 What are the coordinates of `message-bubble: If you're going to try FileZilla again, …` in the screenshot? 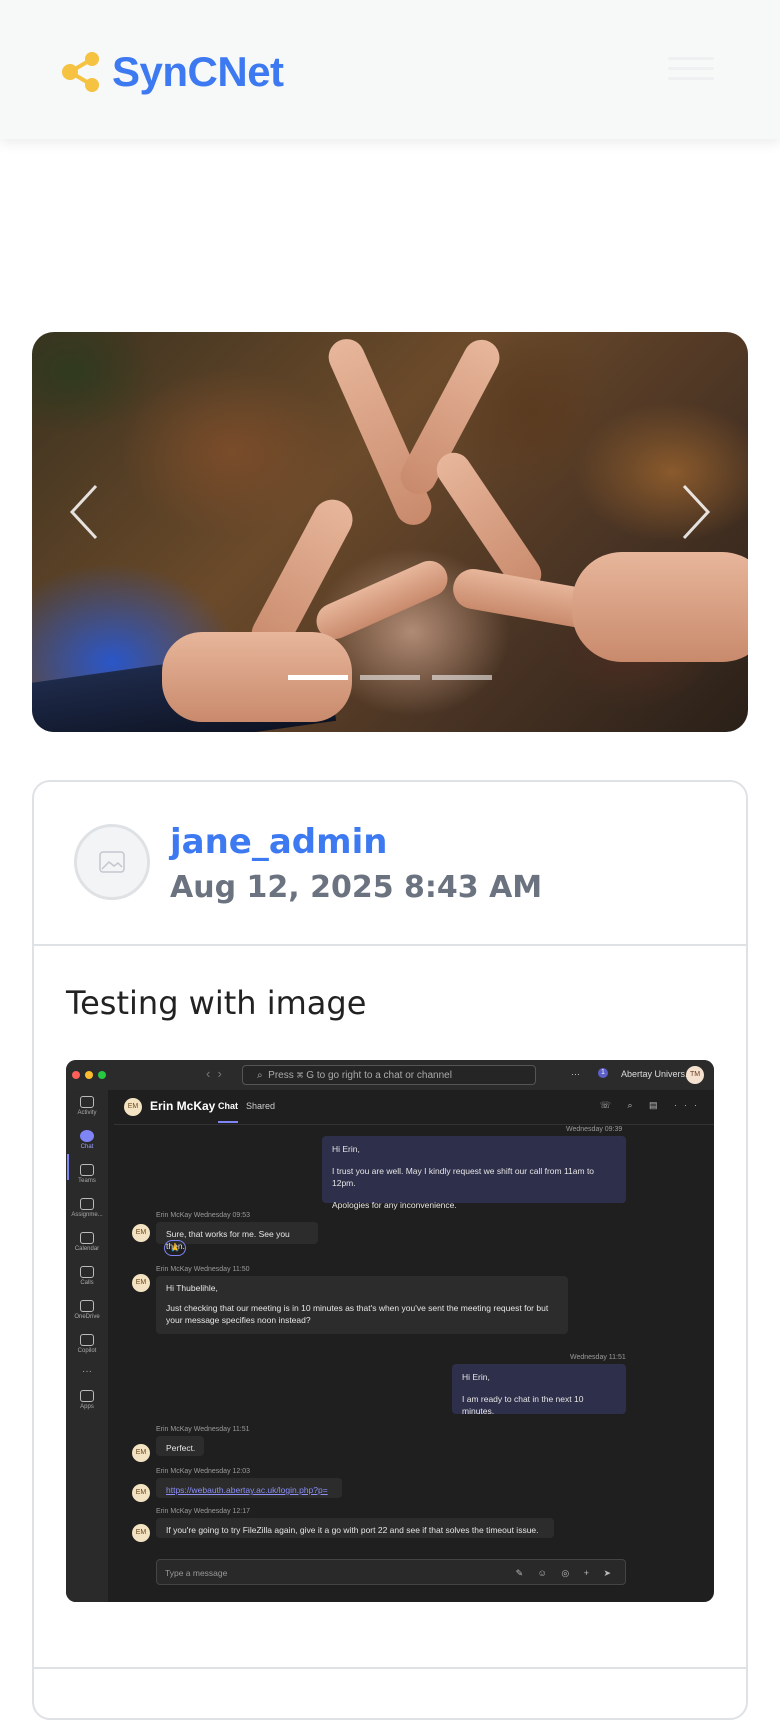 It's located at (355, 1528).